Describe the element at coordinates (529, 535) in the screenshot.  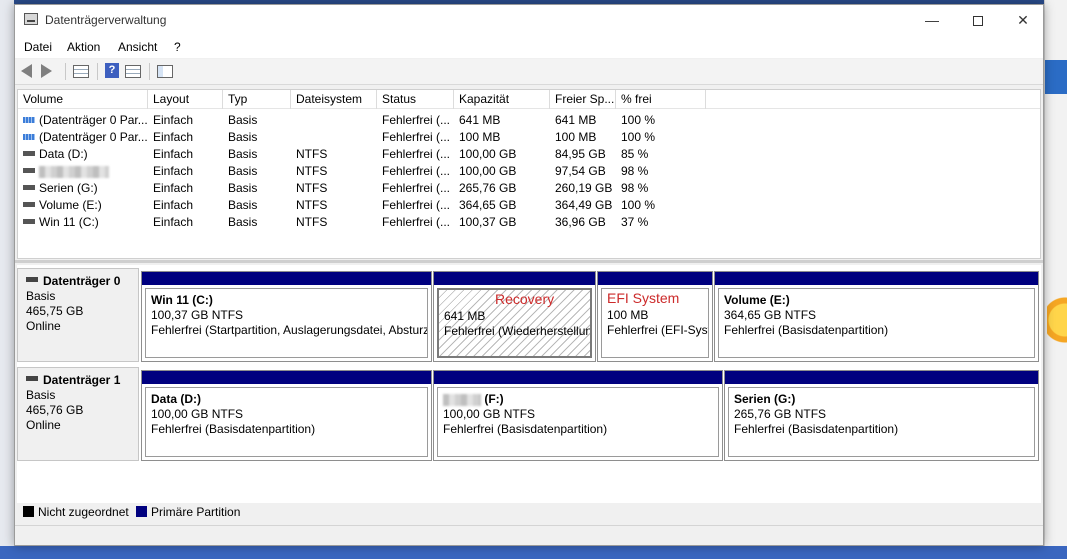
I see `status-bar` at that location.